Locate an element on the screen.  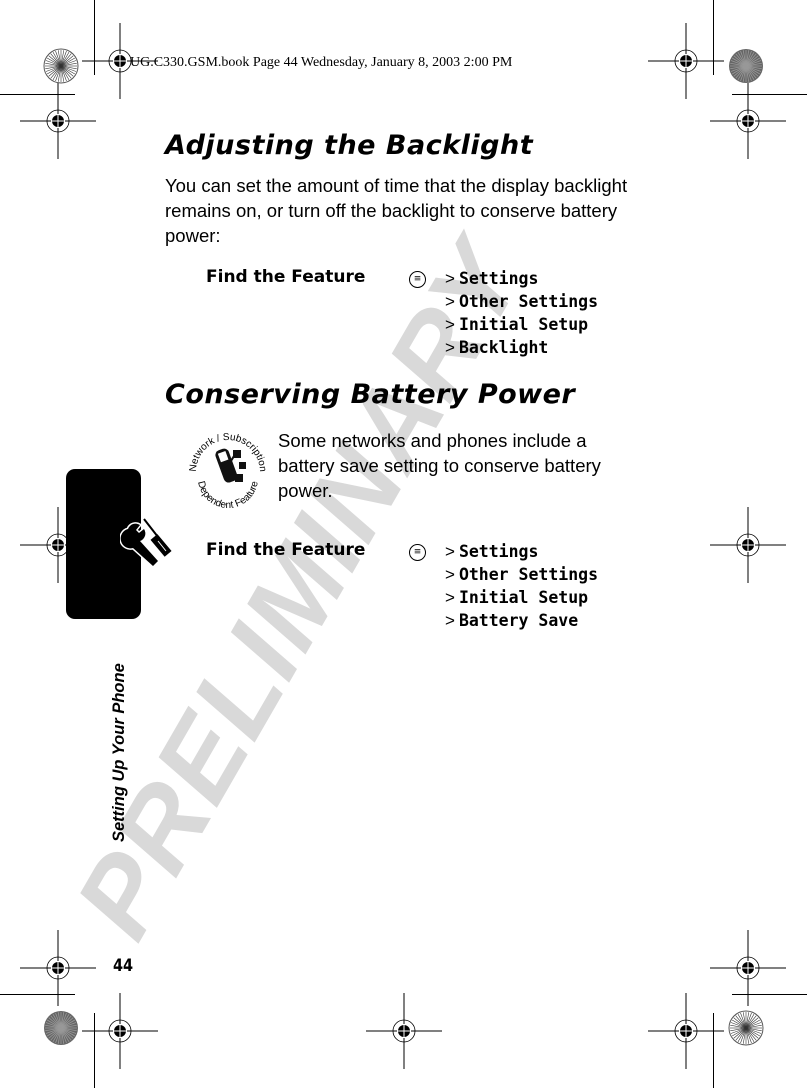
menu-path-step: > Battery Save is located at coordinates (512, 620).